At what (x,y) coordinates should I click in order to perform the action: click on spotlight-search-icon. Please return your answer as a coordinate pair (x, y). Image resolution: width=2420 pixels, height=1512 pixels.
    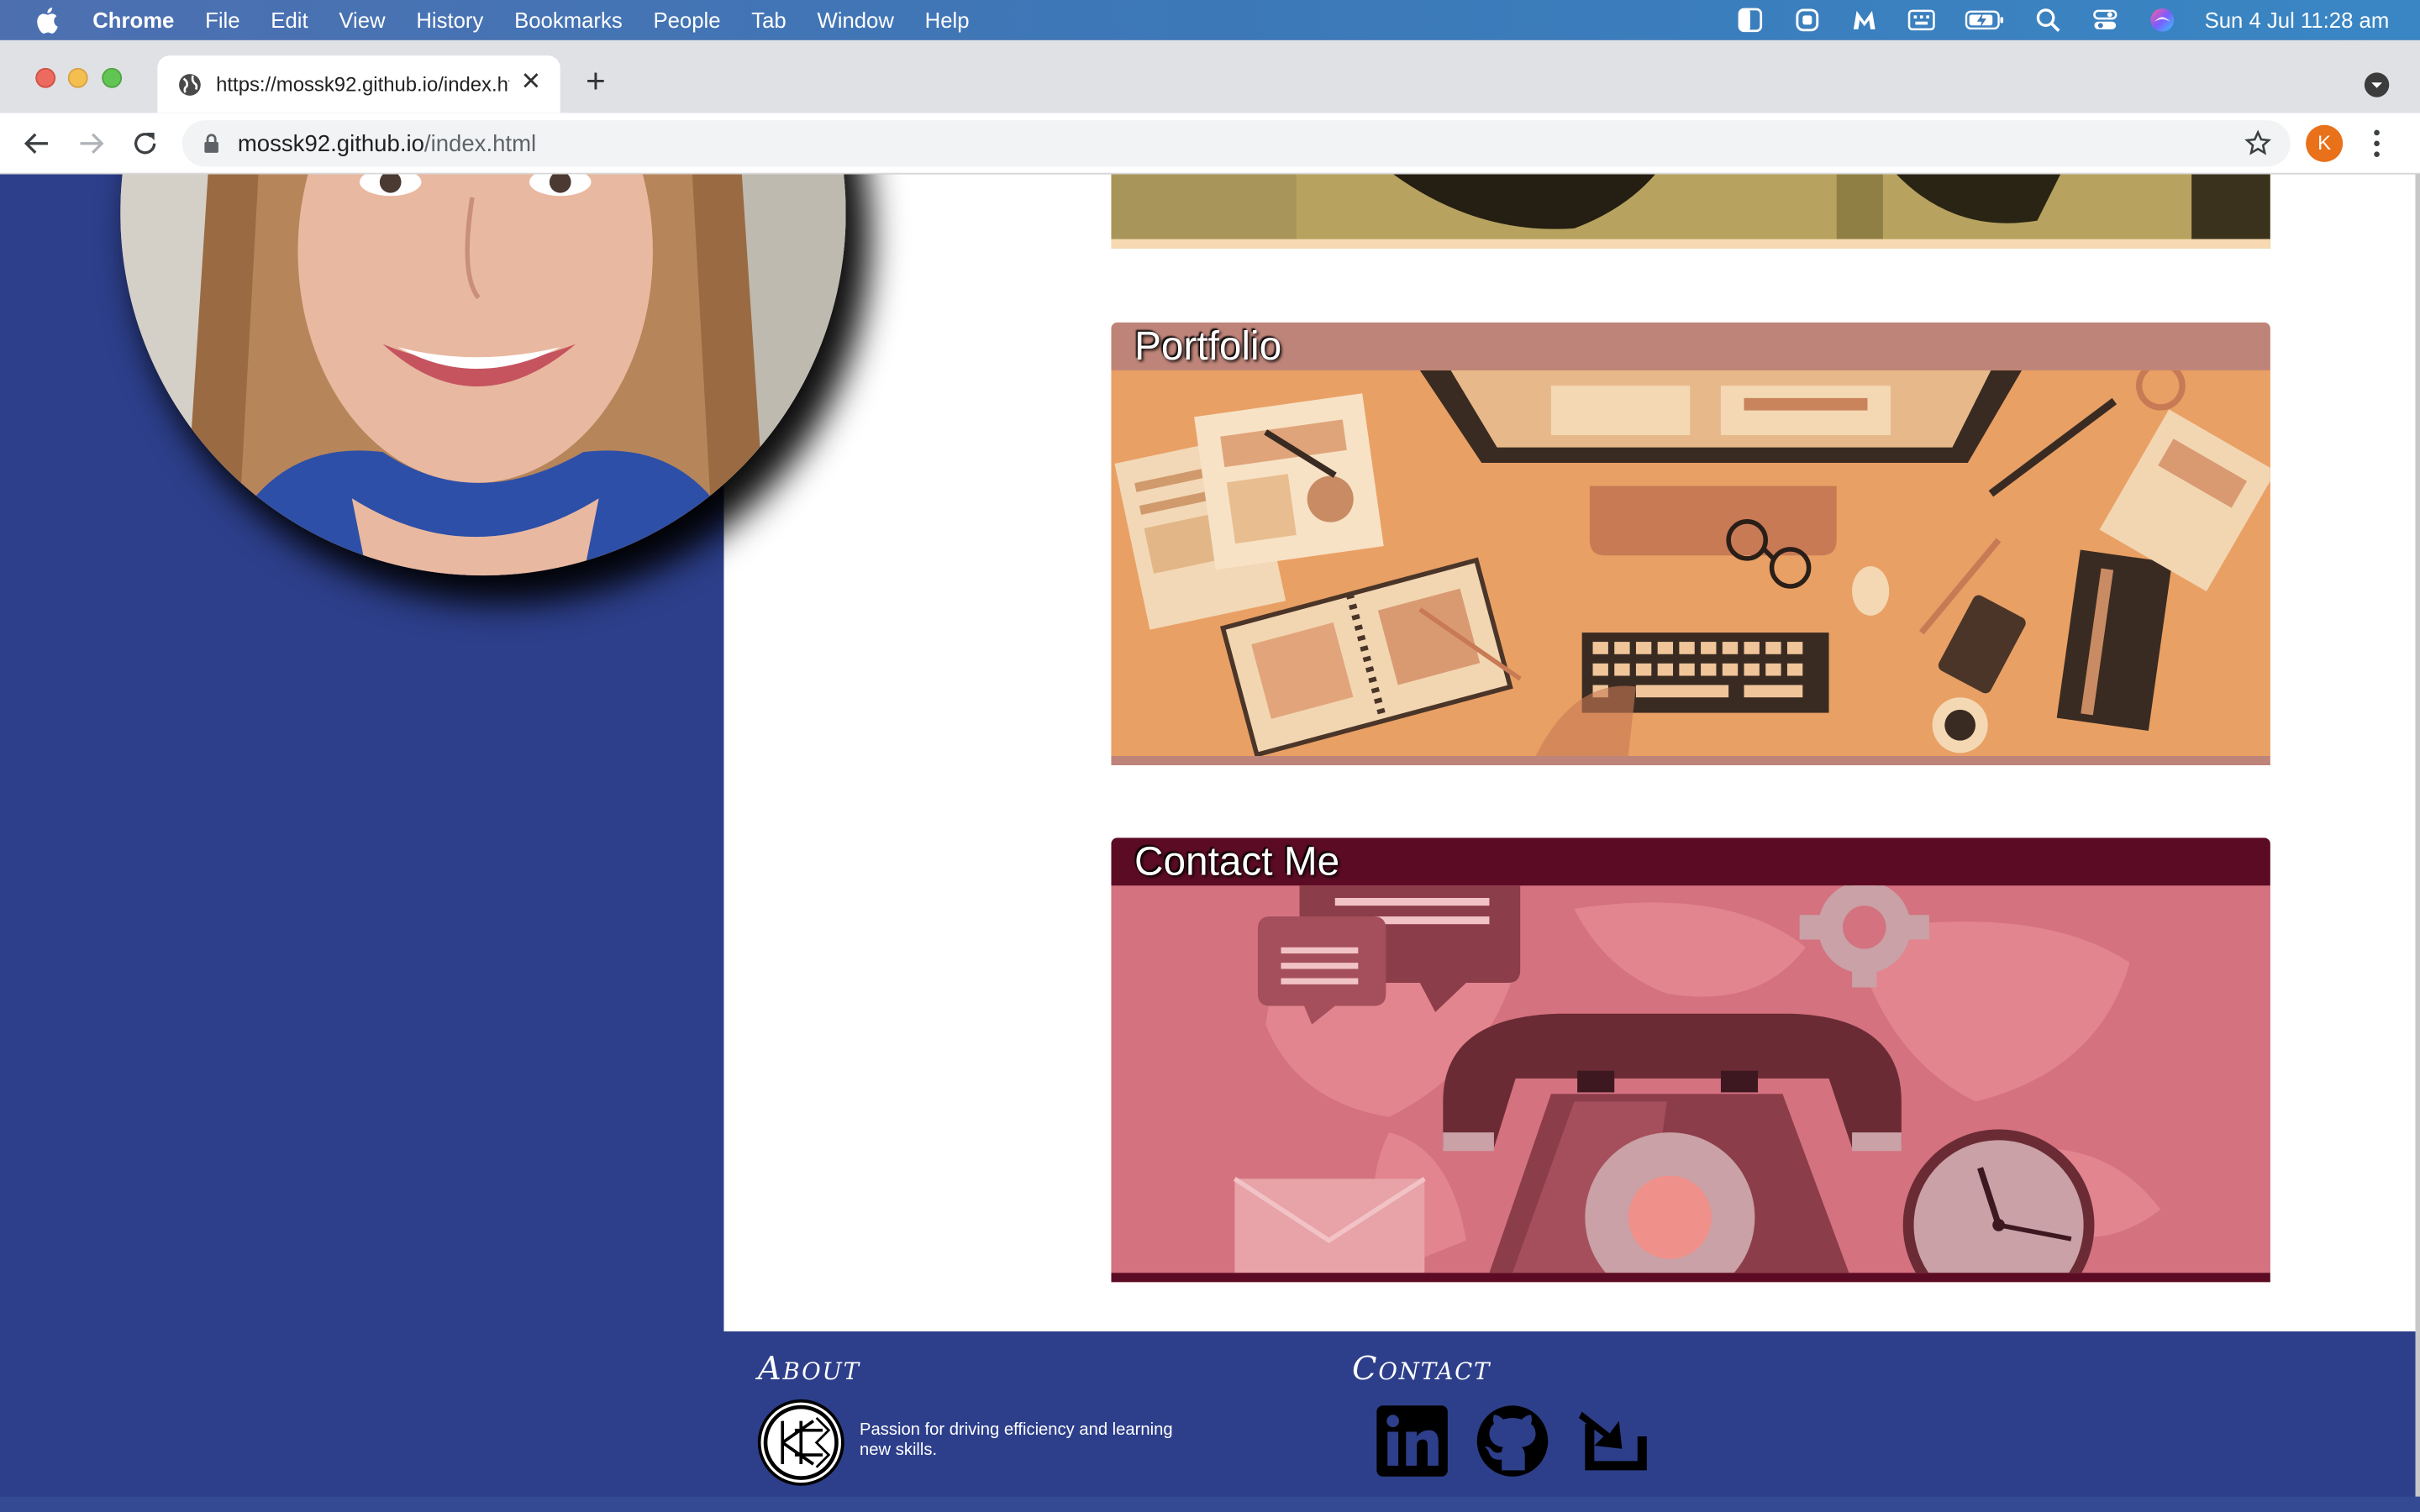
    Looking at the image, I should click on (2049, 20).